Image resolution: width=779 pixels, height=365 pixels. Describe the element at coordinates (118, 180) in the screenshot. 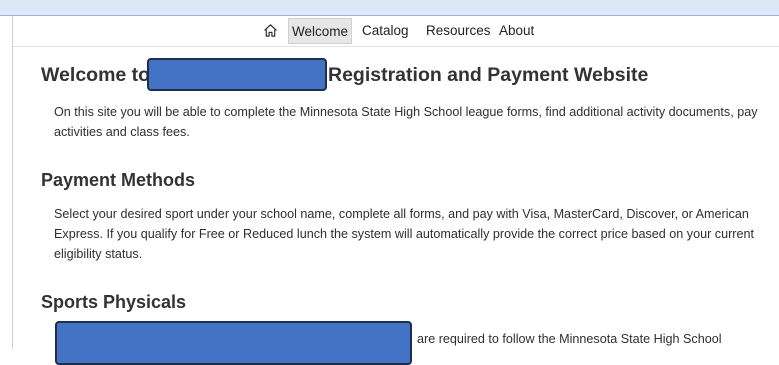

I see `payment-methods-heading: Payment Methods` at that location.